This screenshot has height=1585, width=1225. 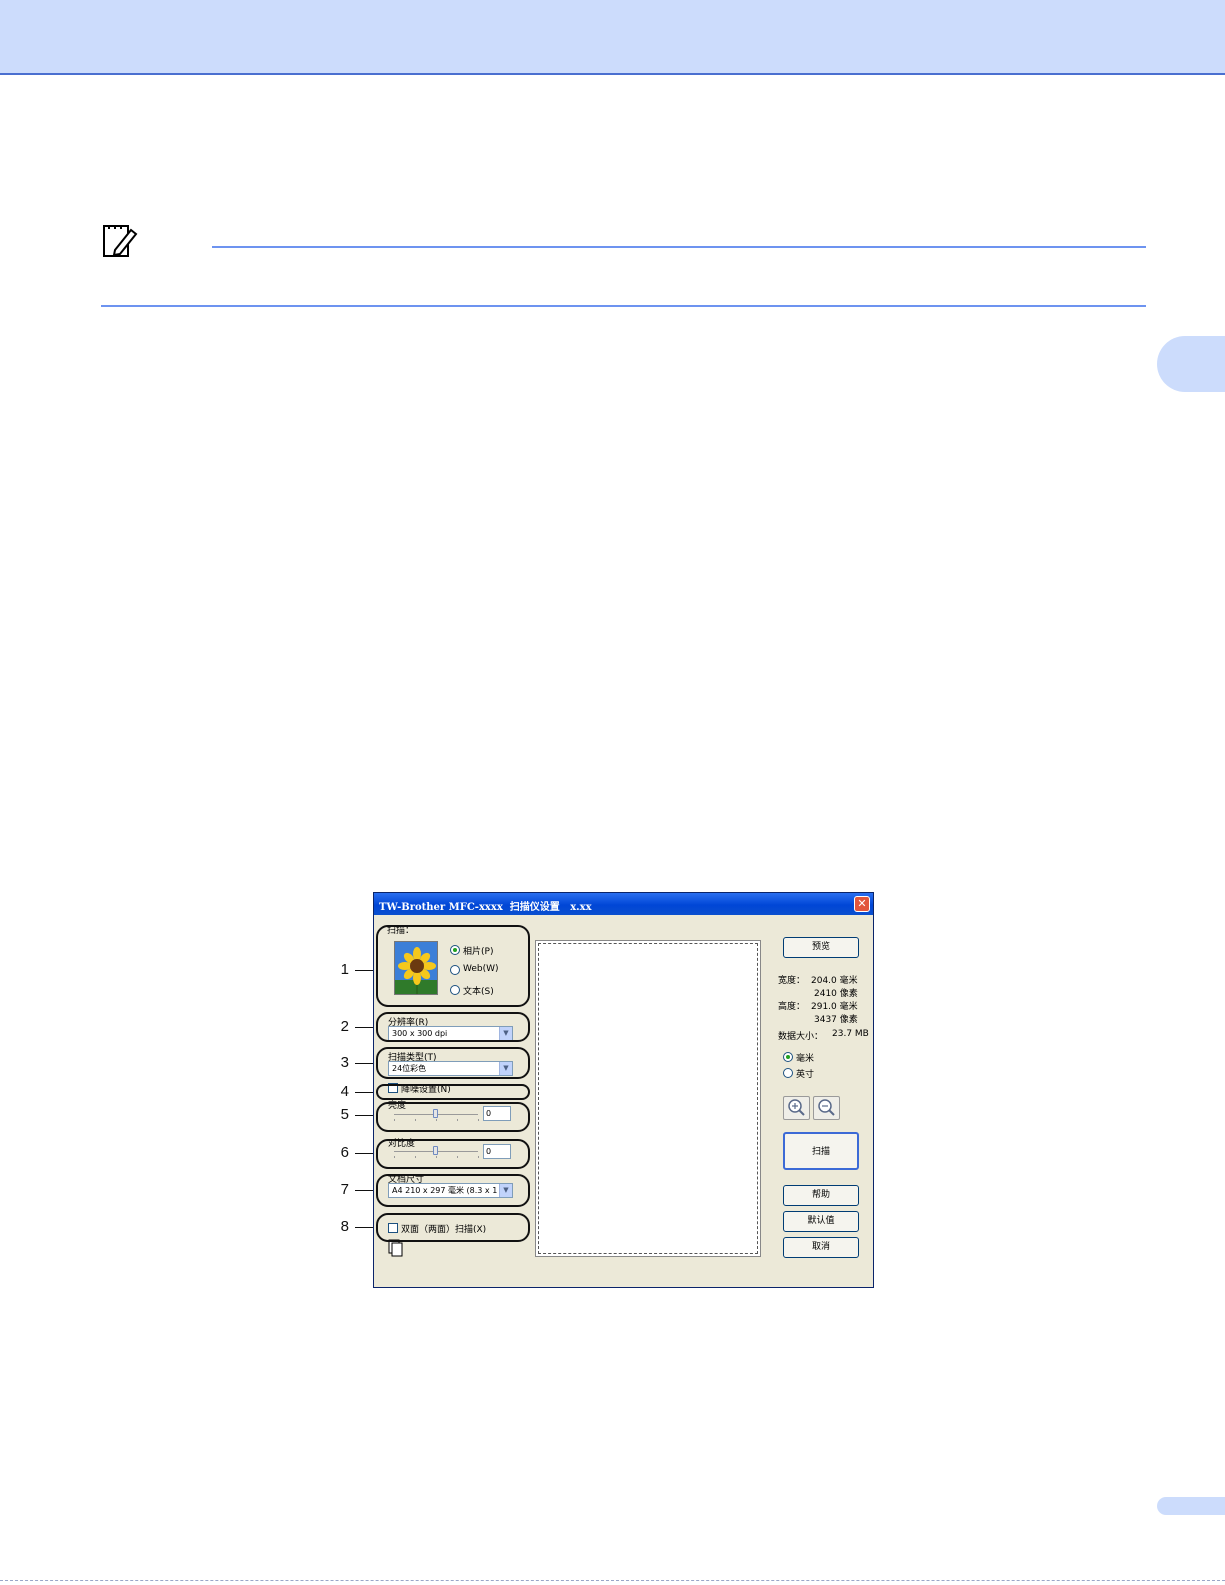 I want to click on brightness-label: 亮度, so click(x=397, y=1106).